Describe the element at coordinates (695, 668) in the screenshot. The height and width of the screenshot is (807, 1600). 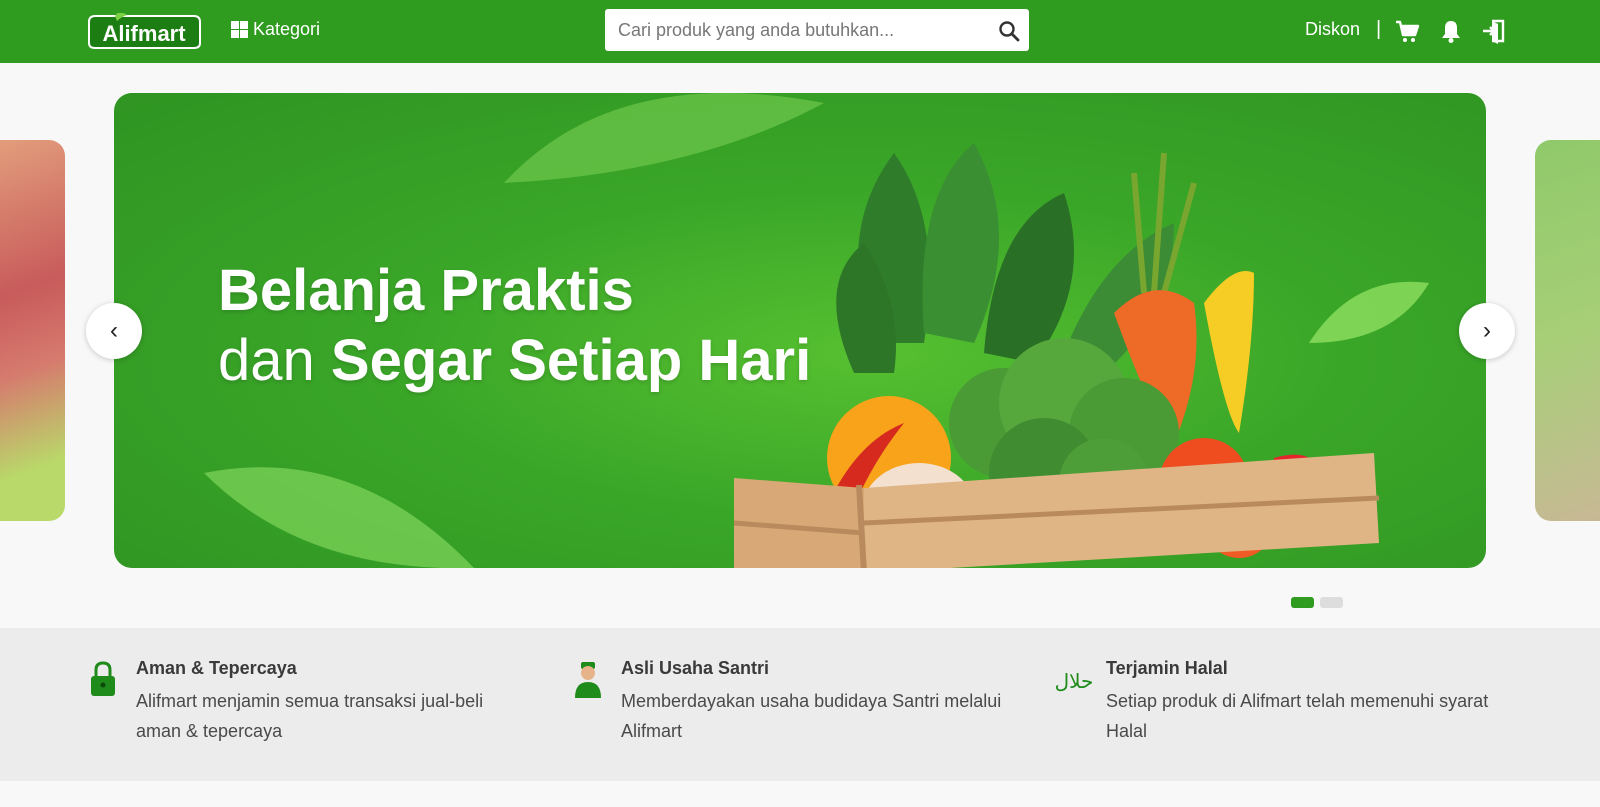
I see `feature-title: Asli Usaha Santri` at that location.